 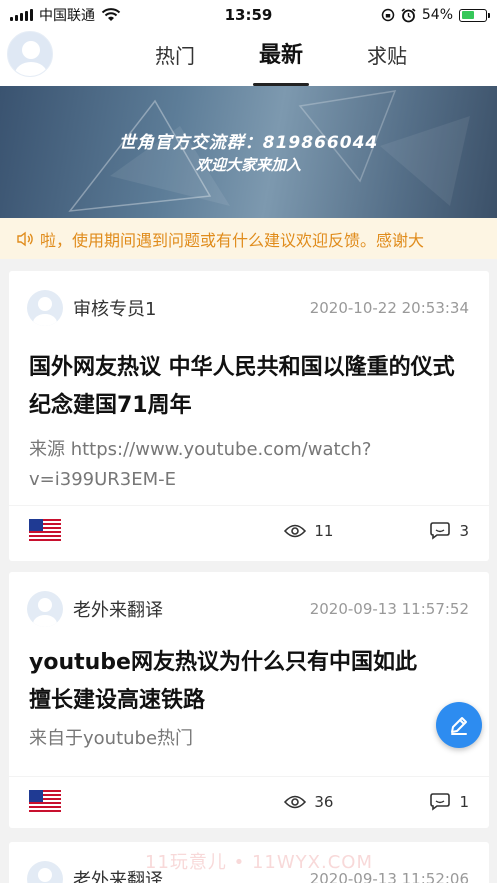 What do you see at coordinates (249, 682) in the screenshot?
I see `post-title: youtube网友热议为什么只有中国如此擅长建设高速铁路` at bounding box center [249, 682].